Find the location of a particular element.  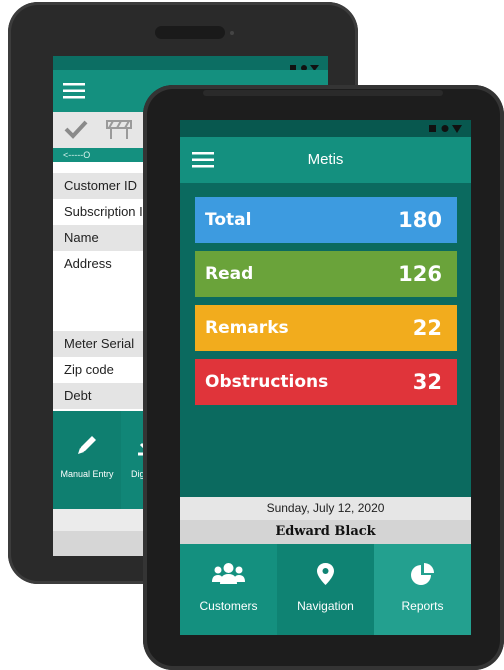

back-tablet-speaker is located at coordinates (190, 32).